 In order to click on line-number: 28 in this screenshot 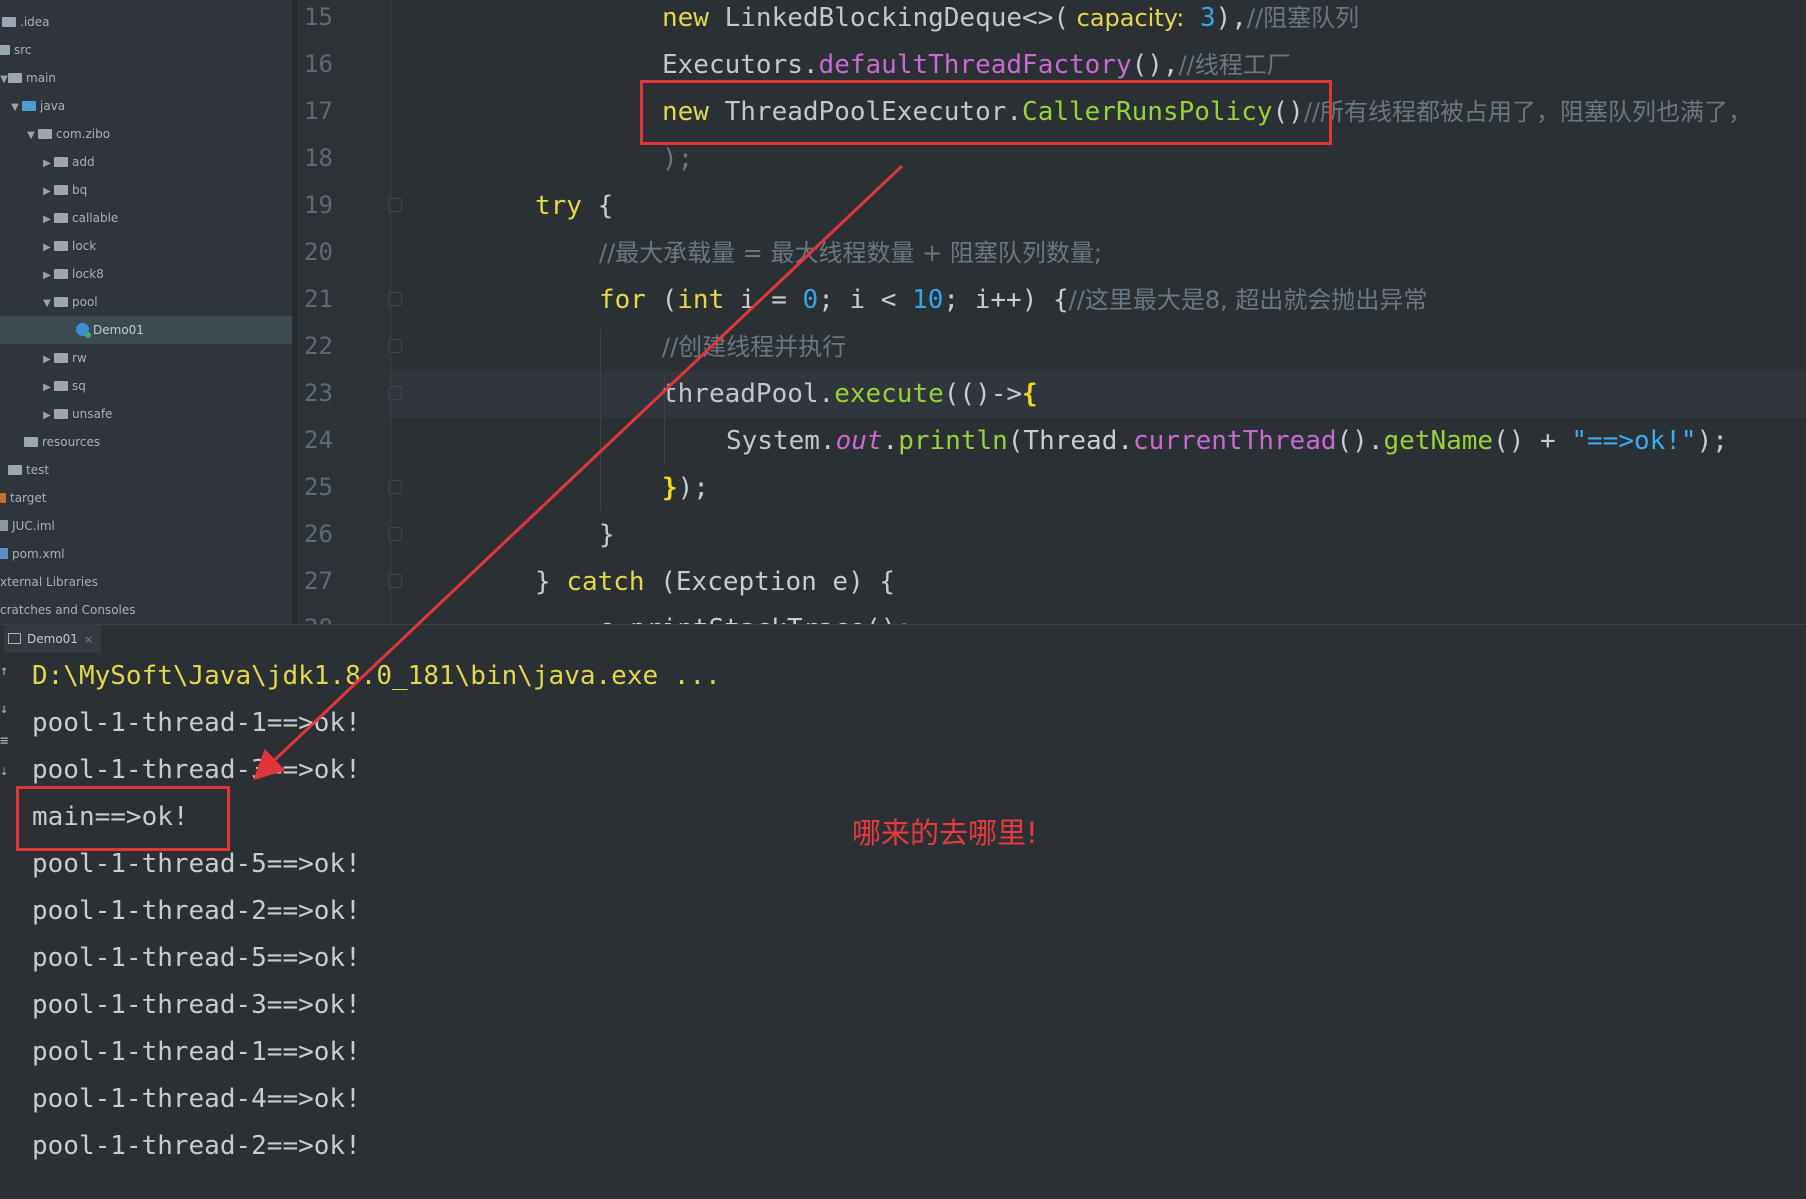, I will do `click(329, 618)`.